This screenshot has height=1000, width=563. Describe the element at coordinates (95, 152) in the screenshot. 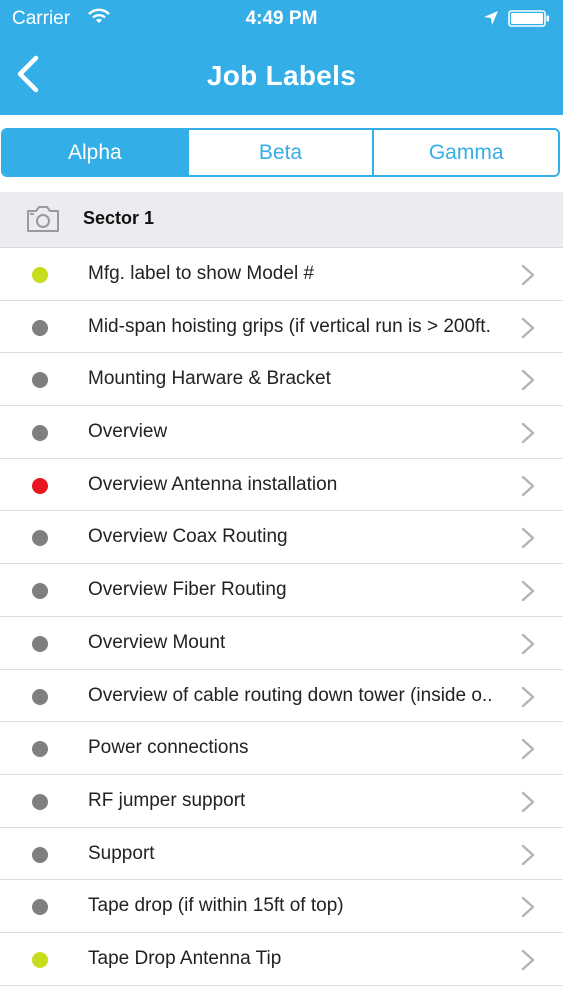

I see `segment-alpha: Alpha` at that location.